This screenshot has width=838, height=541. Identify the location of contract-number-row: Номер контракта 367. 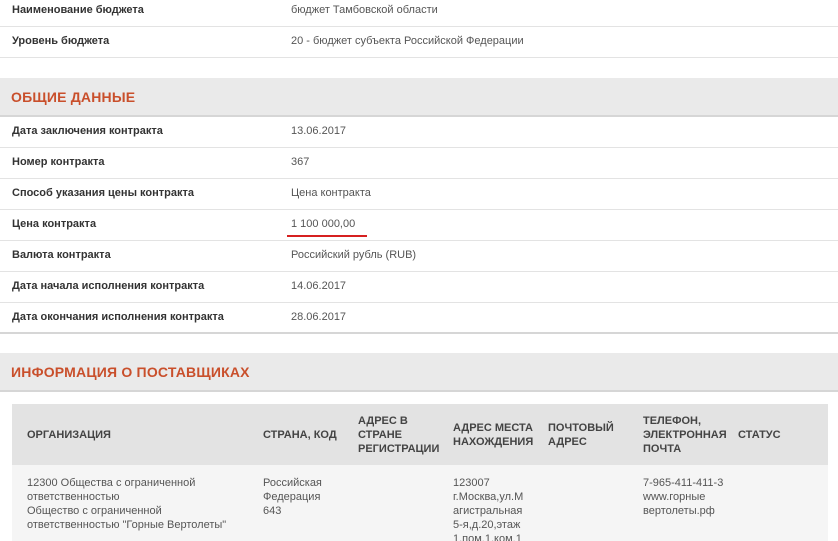
(419, 163).